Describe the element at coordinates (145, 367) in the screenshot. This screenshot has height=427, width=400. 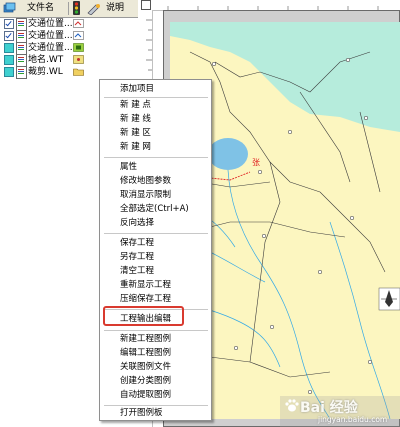
I see `menu-item-link-legend-file: 关联图例文件` at that location.